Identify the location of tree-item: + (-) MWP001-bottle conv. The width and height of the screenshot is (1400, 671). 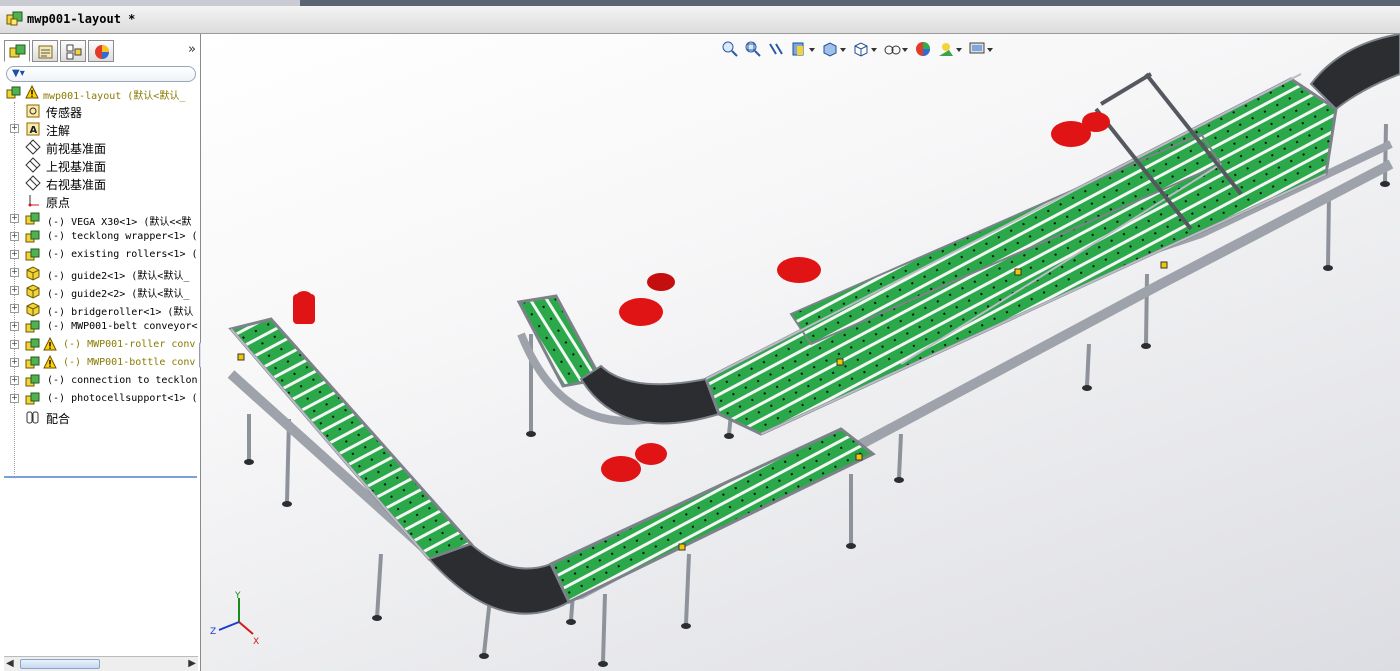
(99, 363).